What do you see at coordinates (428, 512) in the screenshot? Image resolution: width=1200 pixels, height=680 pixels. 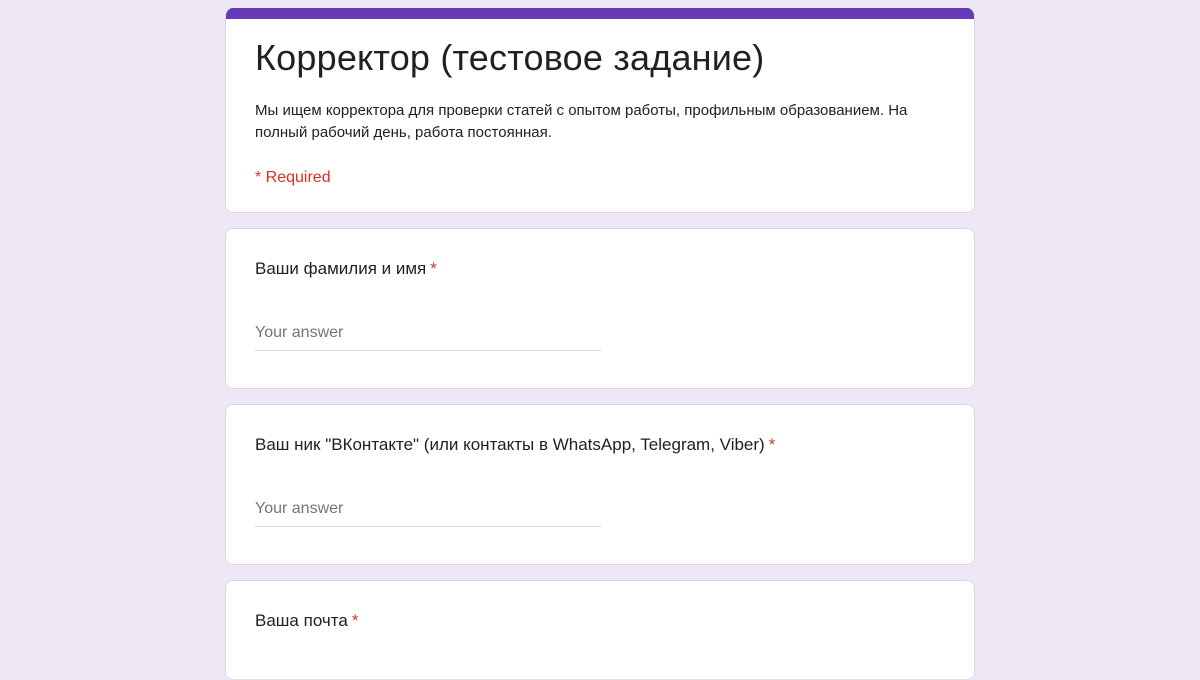 I see `contacts-answer-input` at bounding box center [428, 512].